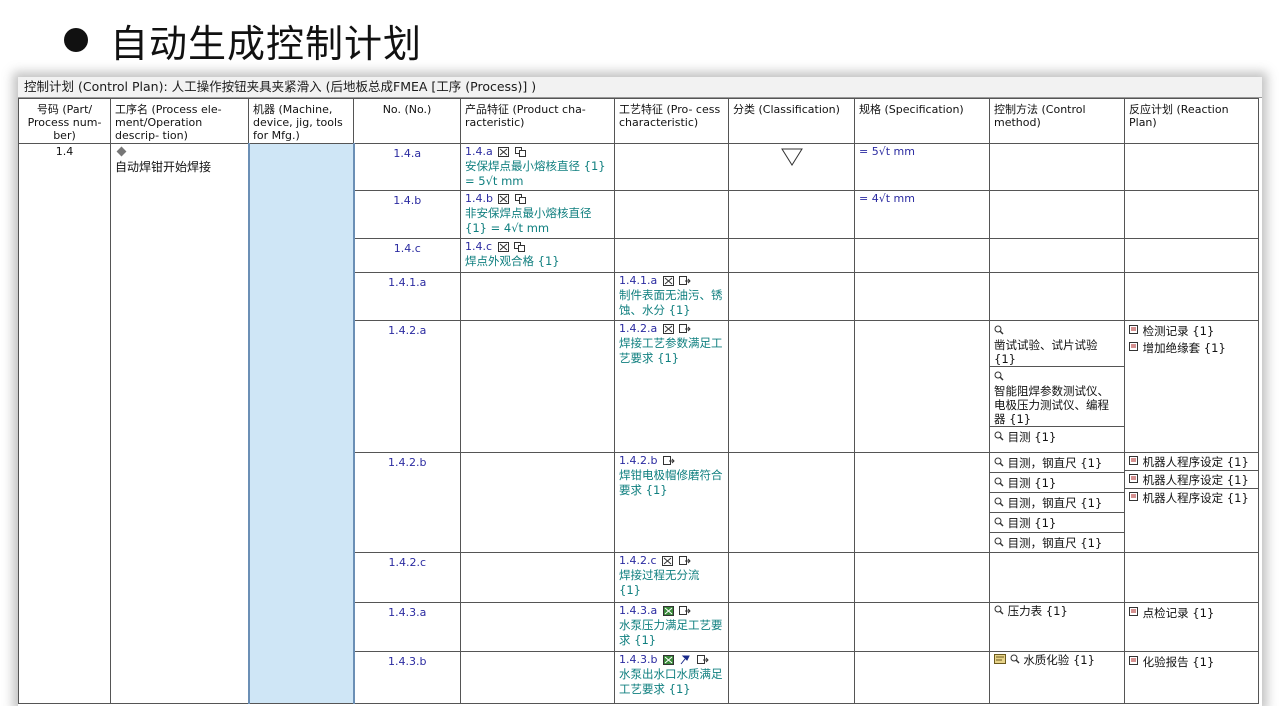  I want to click on col-header-process-characteristic: 工艺特征 (Pro- cess characteristic), so click(671, 121).